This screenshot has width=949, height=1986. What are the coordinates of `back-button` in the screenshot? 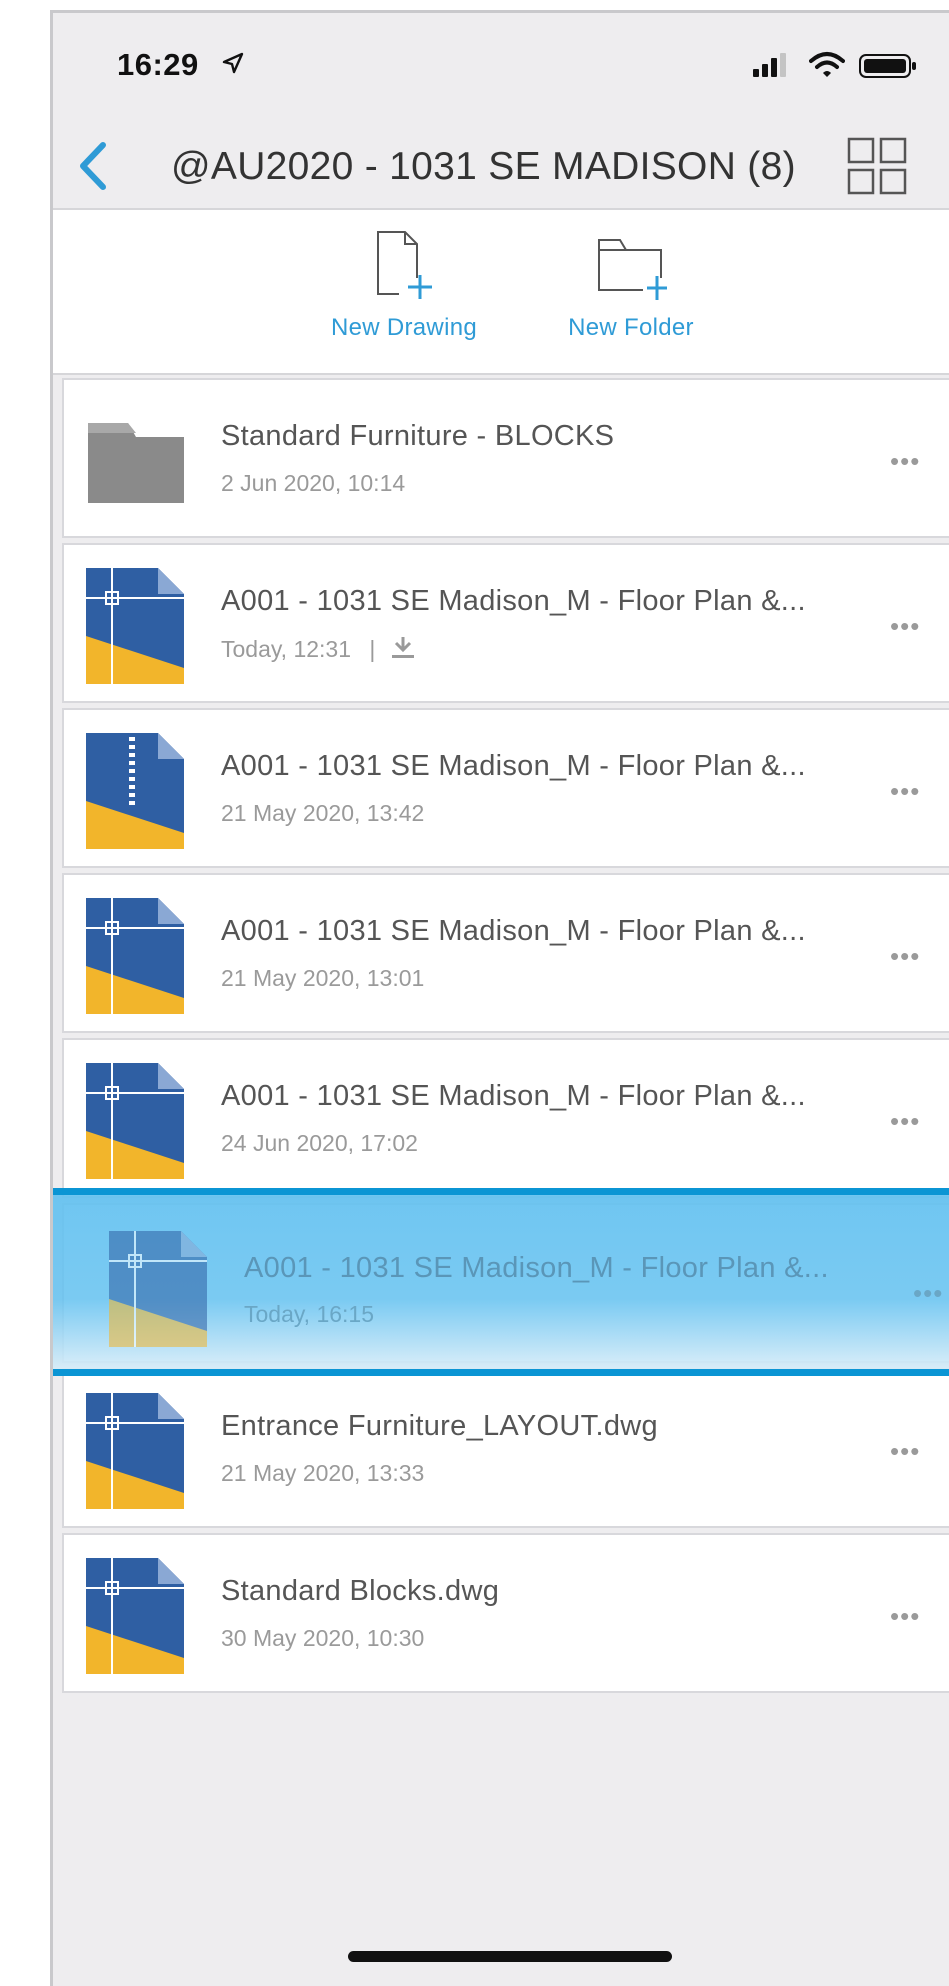 It's located at (93, 168).